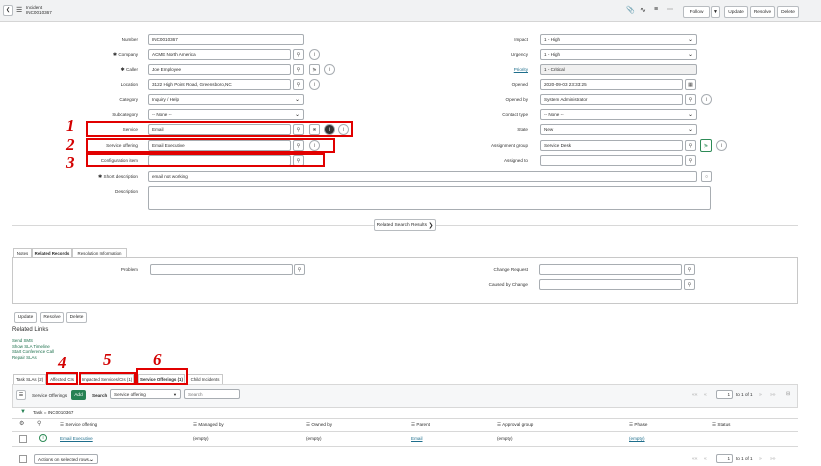 Image resolution: width=821 pixels, height=466 pixels. What do you see at coordinates (53, 412) in the screenshot?
I see `filter-breadcrumb: Task = INC0010367` at bounding box center [53, 412].